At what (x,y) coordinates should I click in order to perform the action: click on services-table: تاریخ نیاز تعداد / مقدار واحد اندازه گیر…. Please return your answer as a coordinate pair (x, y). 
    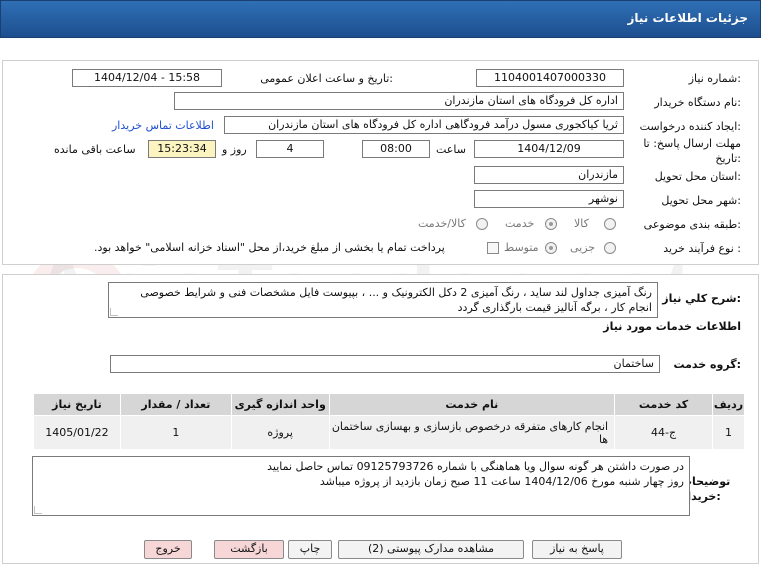
    Looking at the image, I should click on (389, 421).